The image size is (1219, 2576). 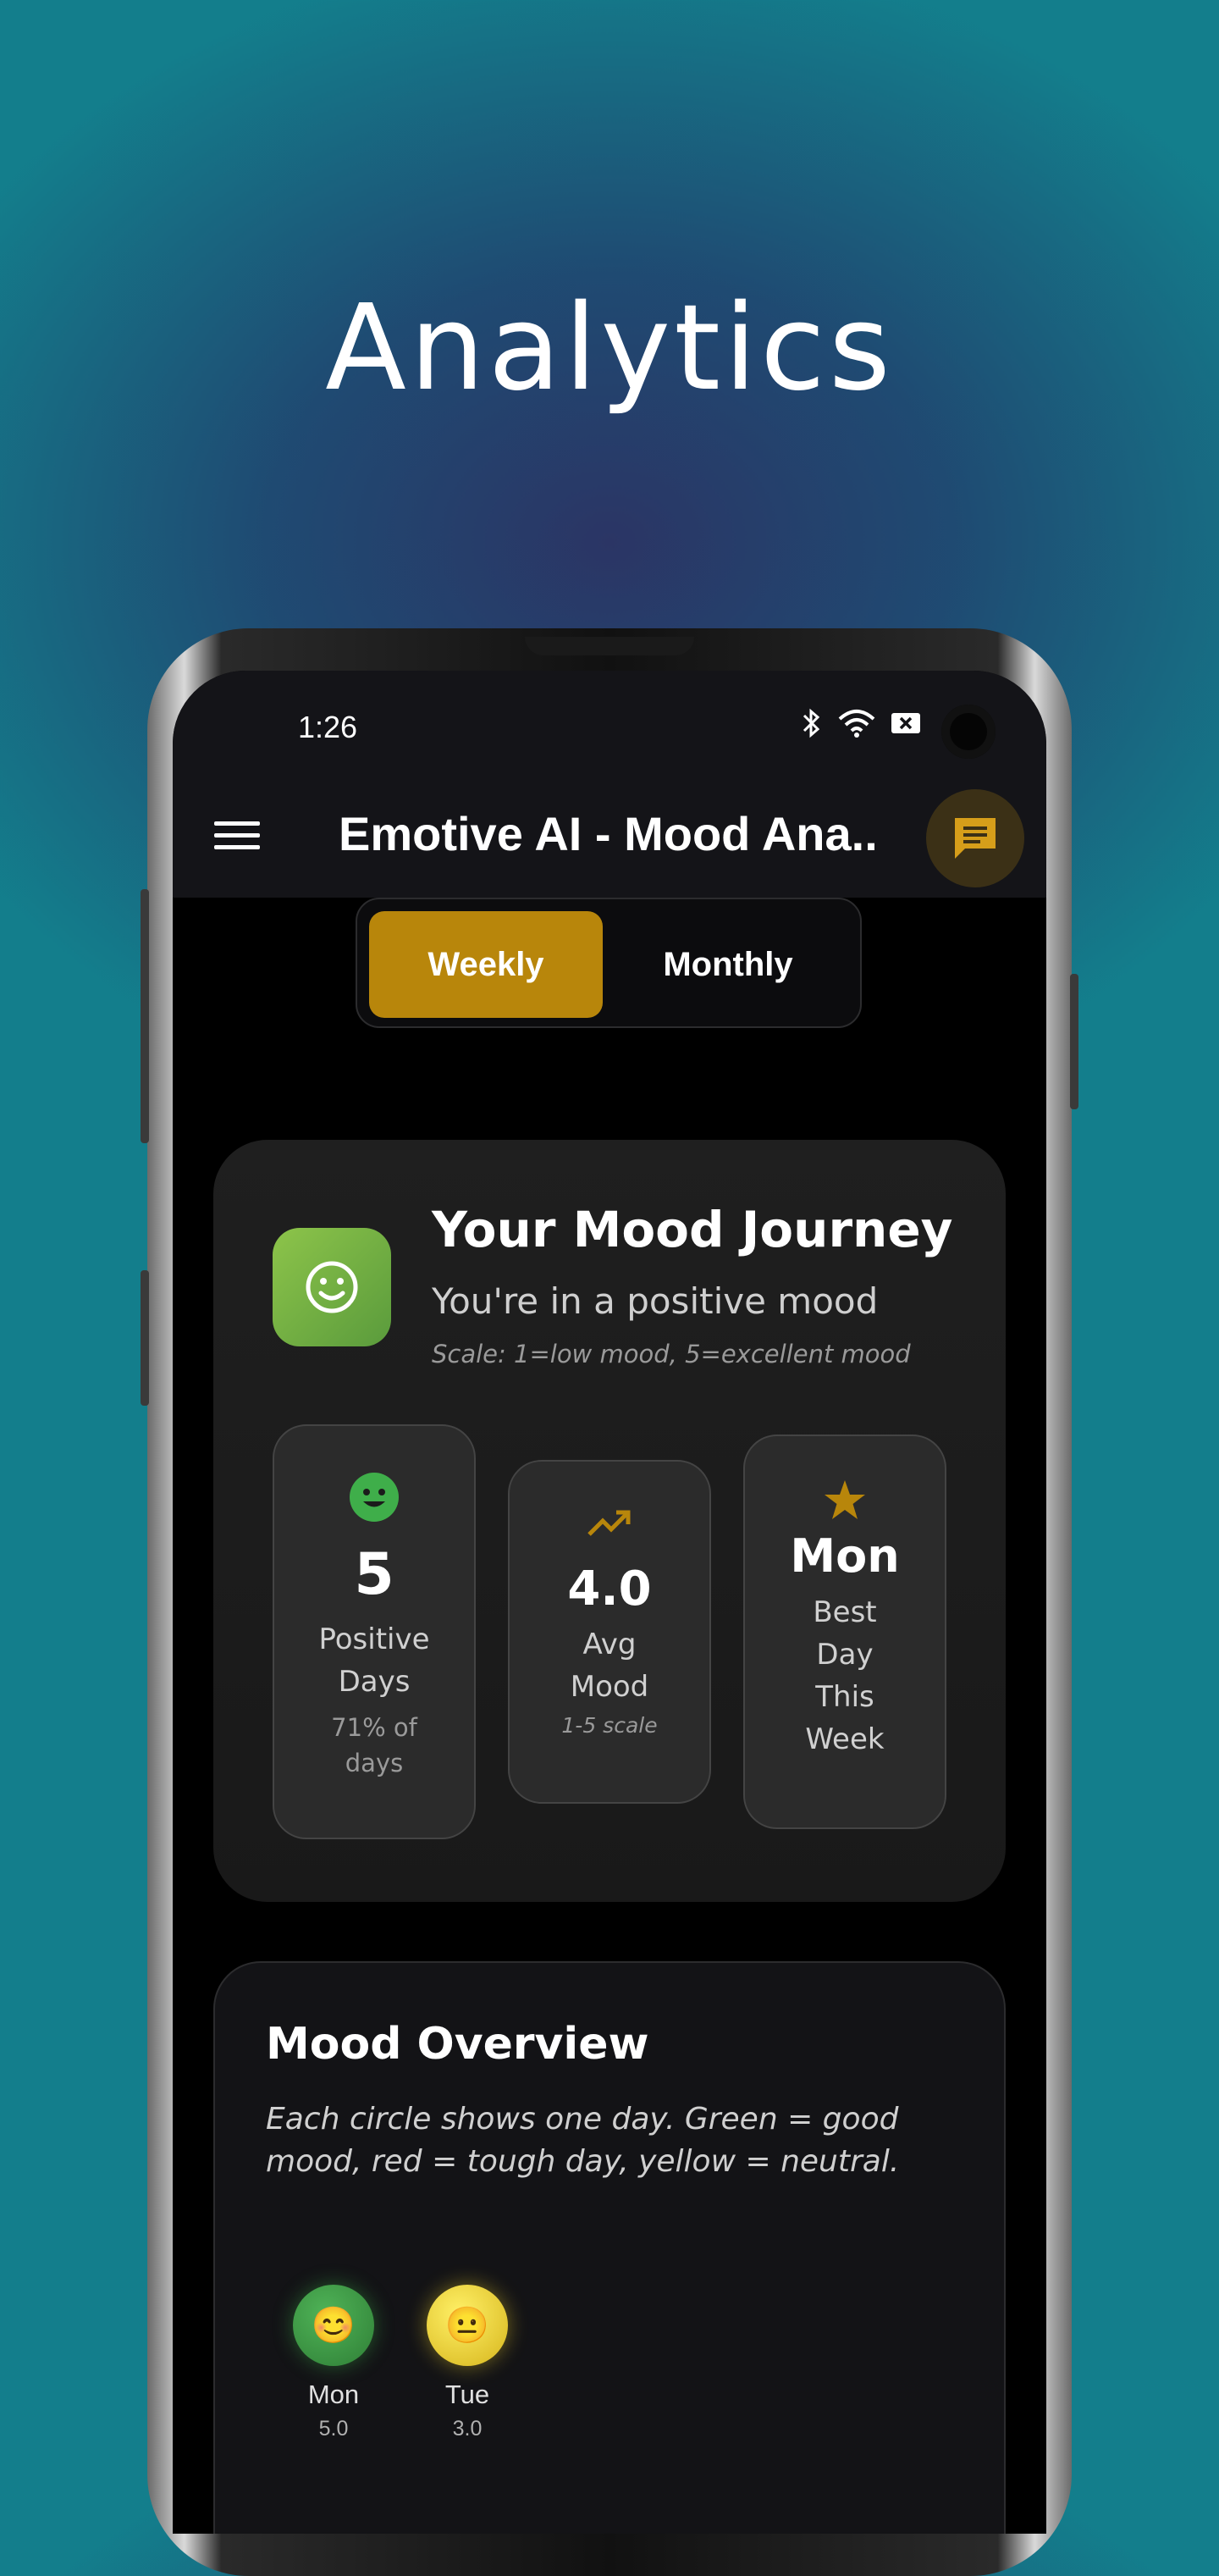 What do you see at coordinates (609, 646) in the screenshot?
I see `speaker-notch` at bounding box center [609, 646].